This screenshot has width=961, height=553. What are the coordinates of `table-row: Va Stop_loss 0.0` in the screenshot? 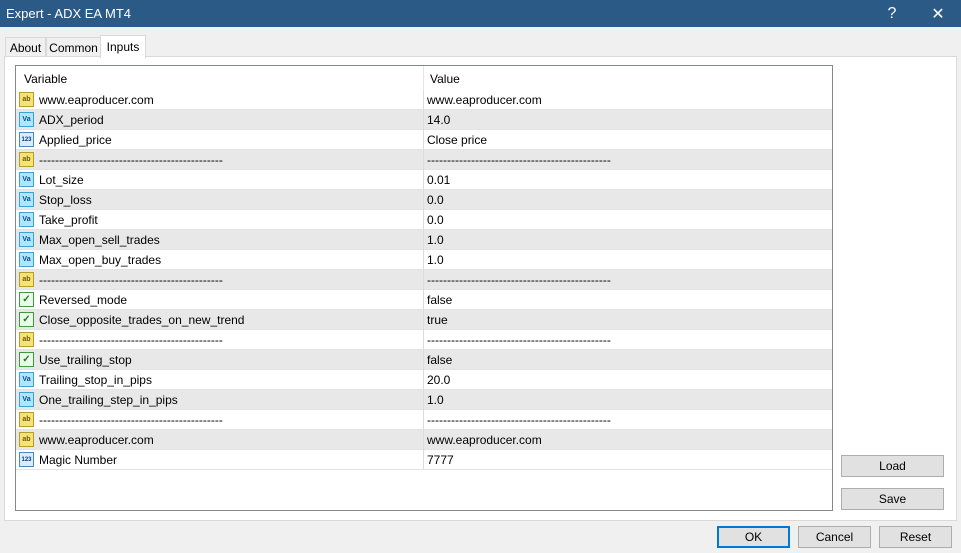 It's located at (424, 200).